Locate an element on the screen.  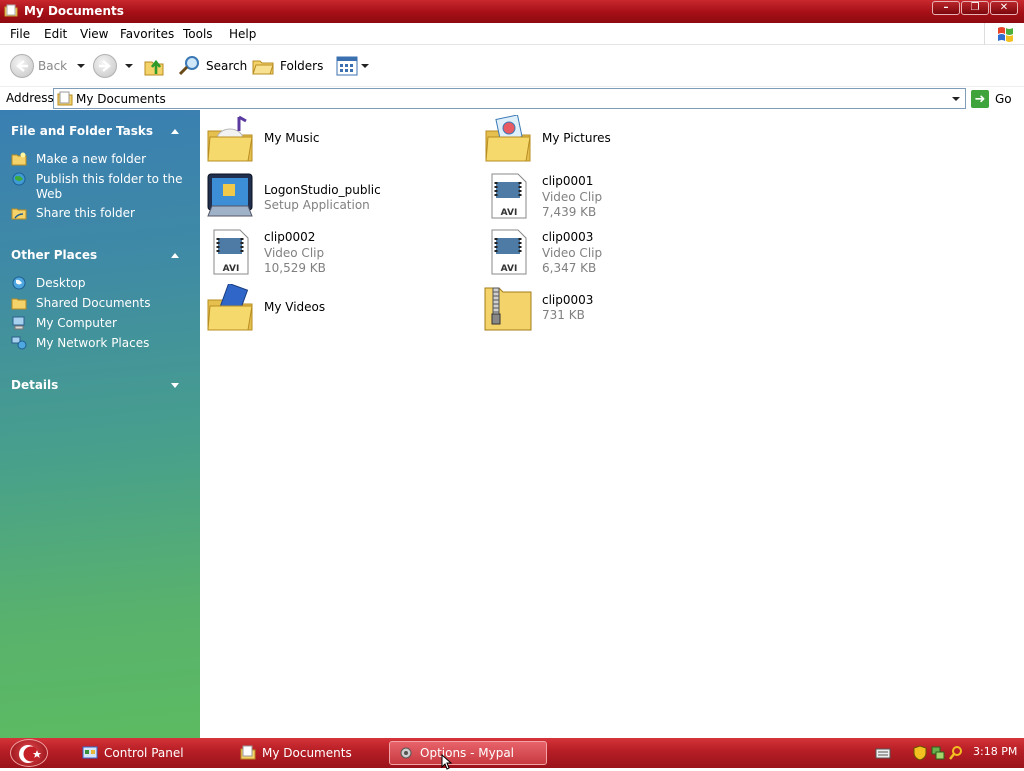
task-label: Options - Mypal is located at coordinates (467, 753).